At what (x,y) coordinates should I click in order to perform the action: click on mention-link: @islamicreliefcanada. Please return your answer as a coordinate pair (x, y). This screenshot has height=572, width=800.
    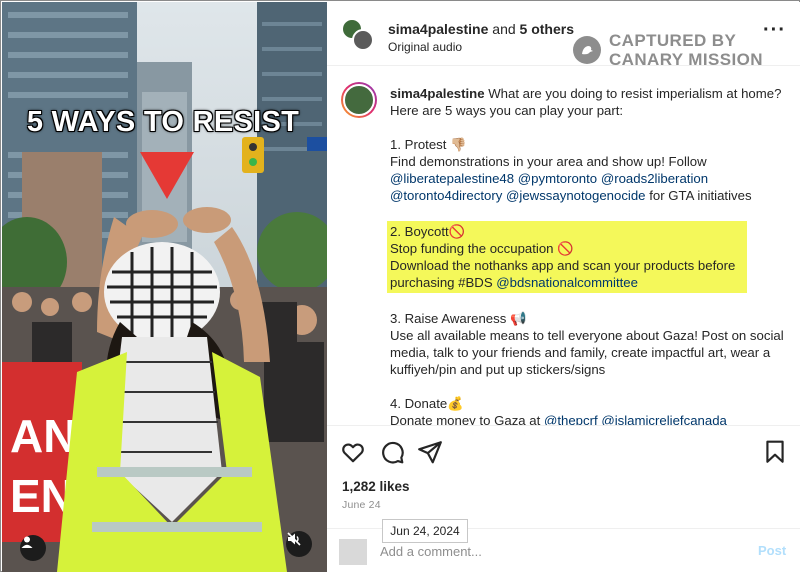
    Looking at the image, I should click on (664, 419).